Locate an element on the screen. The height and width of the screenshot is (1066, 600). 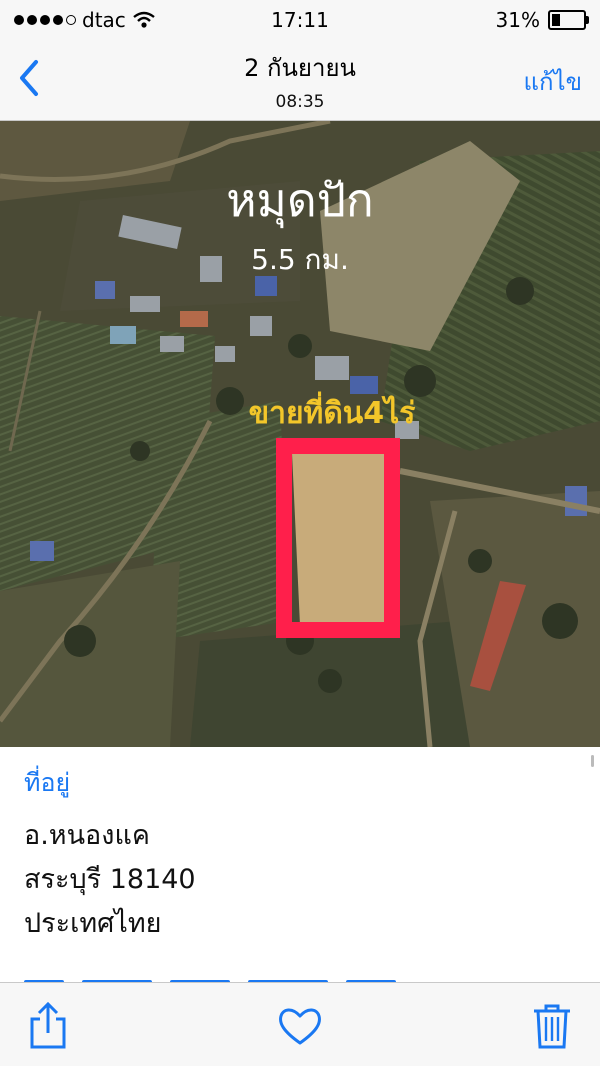
address-line-3: ประเทศไทย is located at coordinates (93, 923).